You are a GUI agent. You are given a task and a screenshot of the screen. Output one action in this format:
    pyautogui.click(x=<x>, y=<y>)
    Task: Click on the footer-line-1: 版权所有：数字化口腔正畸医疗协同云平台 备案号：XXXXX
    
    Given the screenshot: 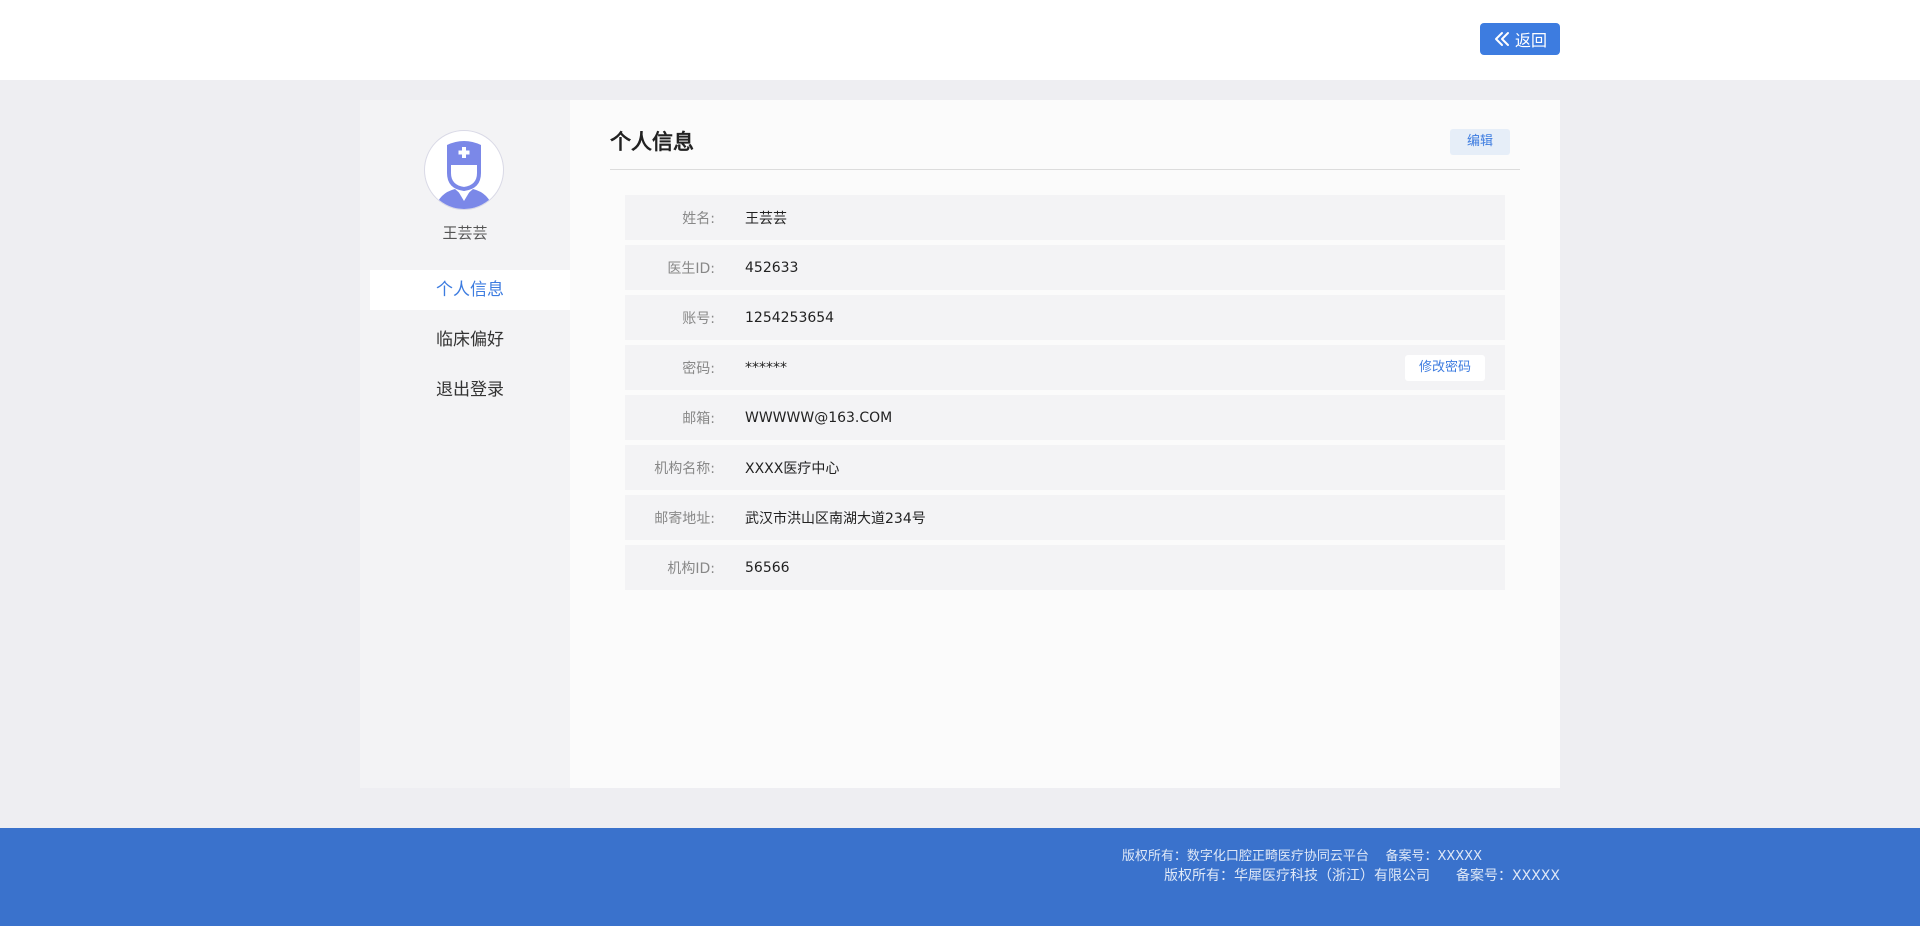 What is the action you would take?
    pyautogui.click(x=1302, y=854)
    